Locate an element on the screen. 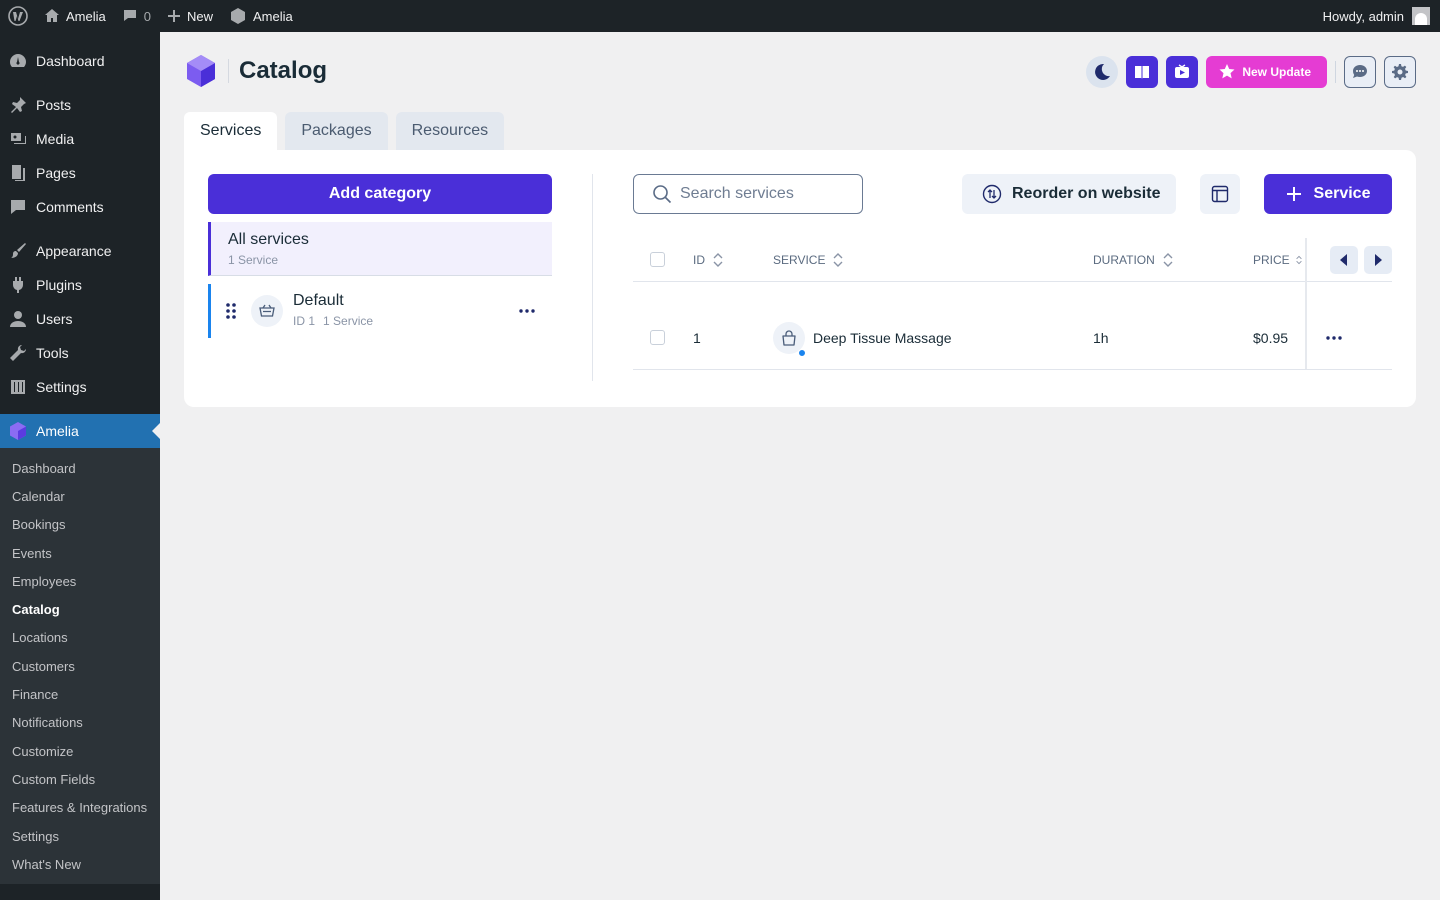 This screenshot has width=1440, height=900. menu-item-pages: Pages is located at coordinates (80, 173).